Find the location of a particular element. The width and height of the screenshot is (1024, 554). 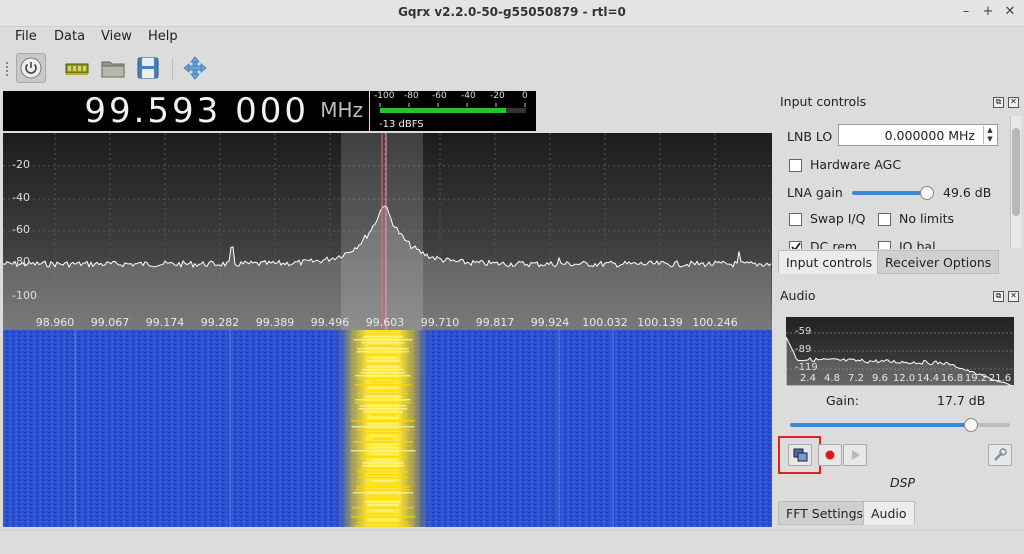

record-button is located at coordinates (830, 455).